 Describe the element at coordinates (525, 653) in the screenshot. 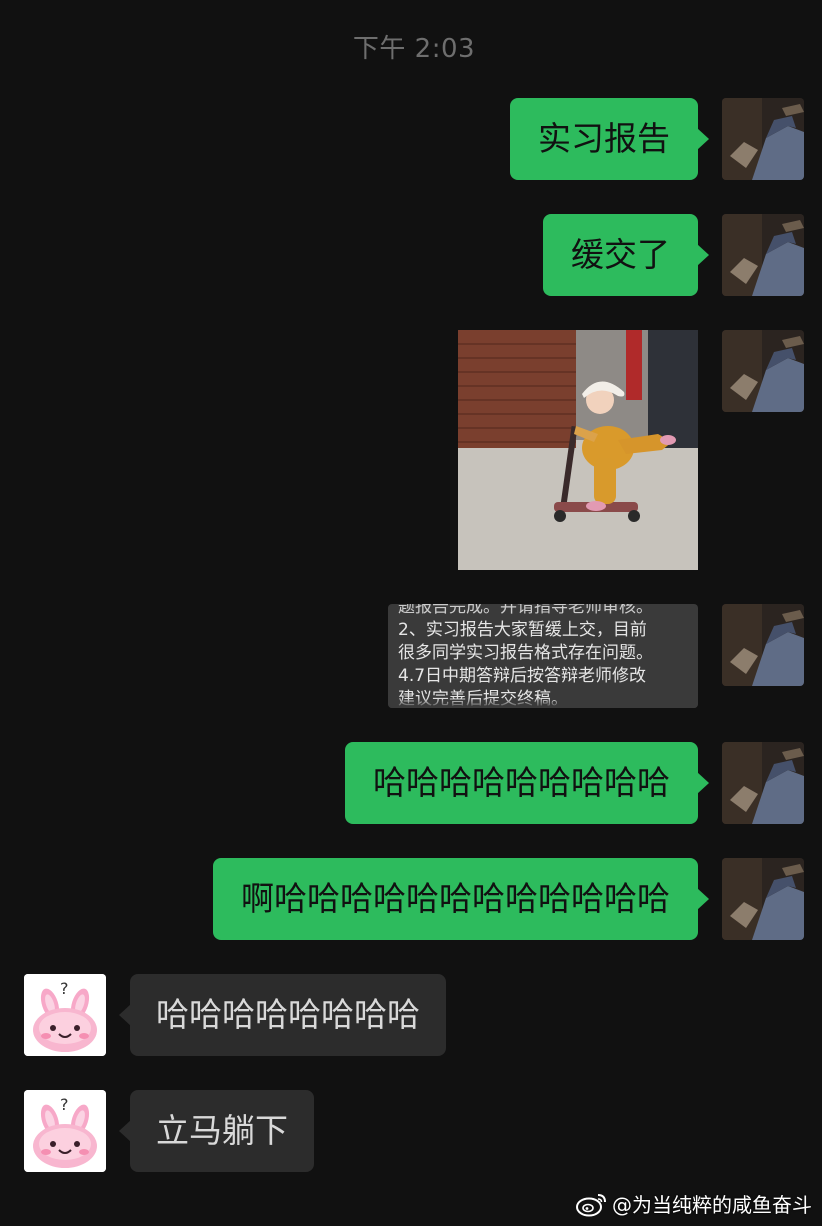

I see `snippet-line: 很多同学实习报告格式存在问题。` at that location.